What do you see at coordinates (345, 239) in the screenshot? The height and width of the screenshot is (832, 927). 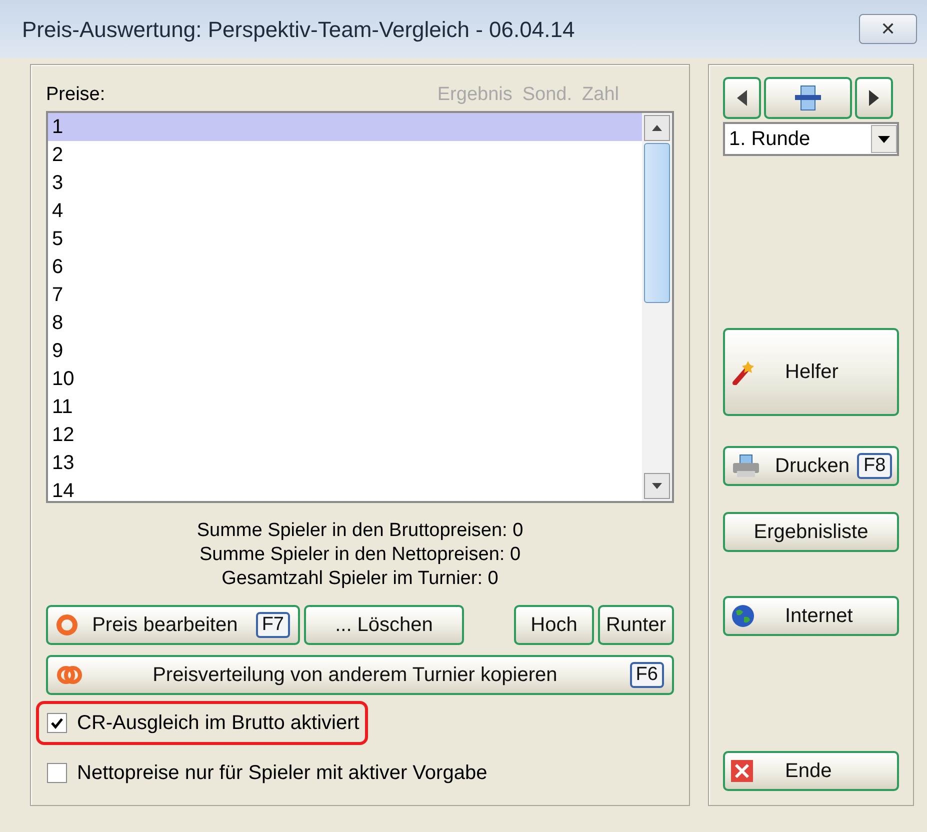 I see `list-item: 5` at bounding box center [345, 239].